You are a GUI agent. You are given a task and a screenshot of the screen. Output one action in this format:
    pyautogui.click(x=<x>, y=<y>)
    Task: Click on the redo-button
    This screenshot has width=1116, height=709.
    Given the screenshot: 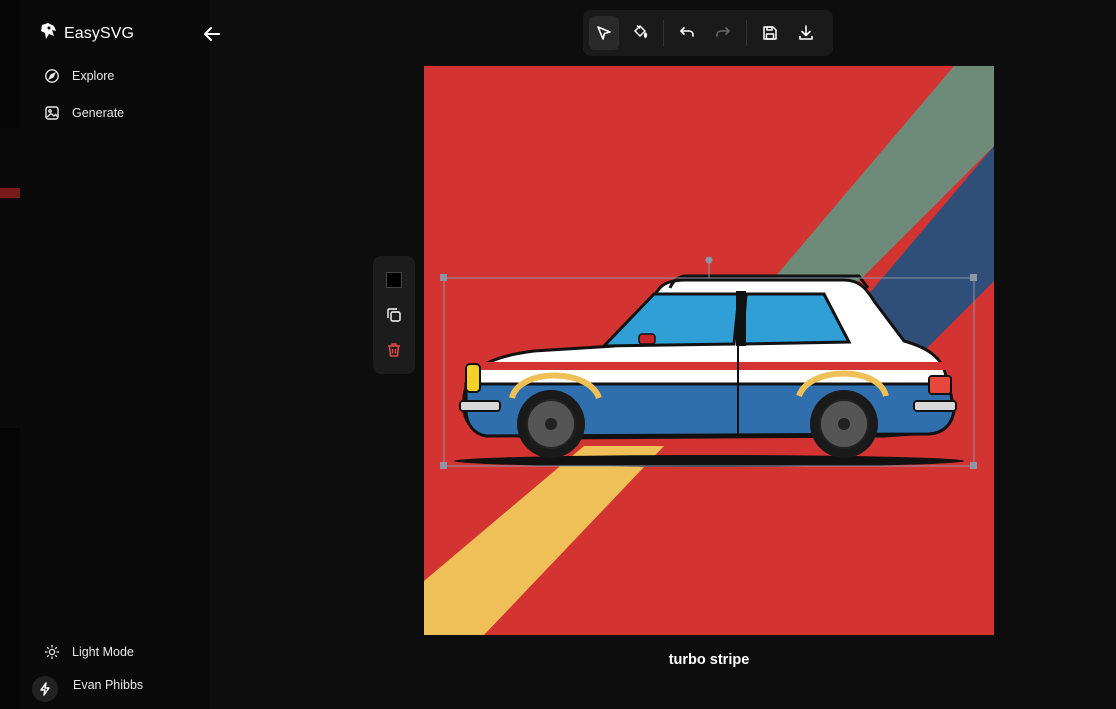 What is the action you would take?
    pyautogui.click(x=723, y=33)
    